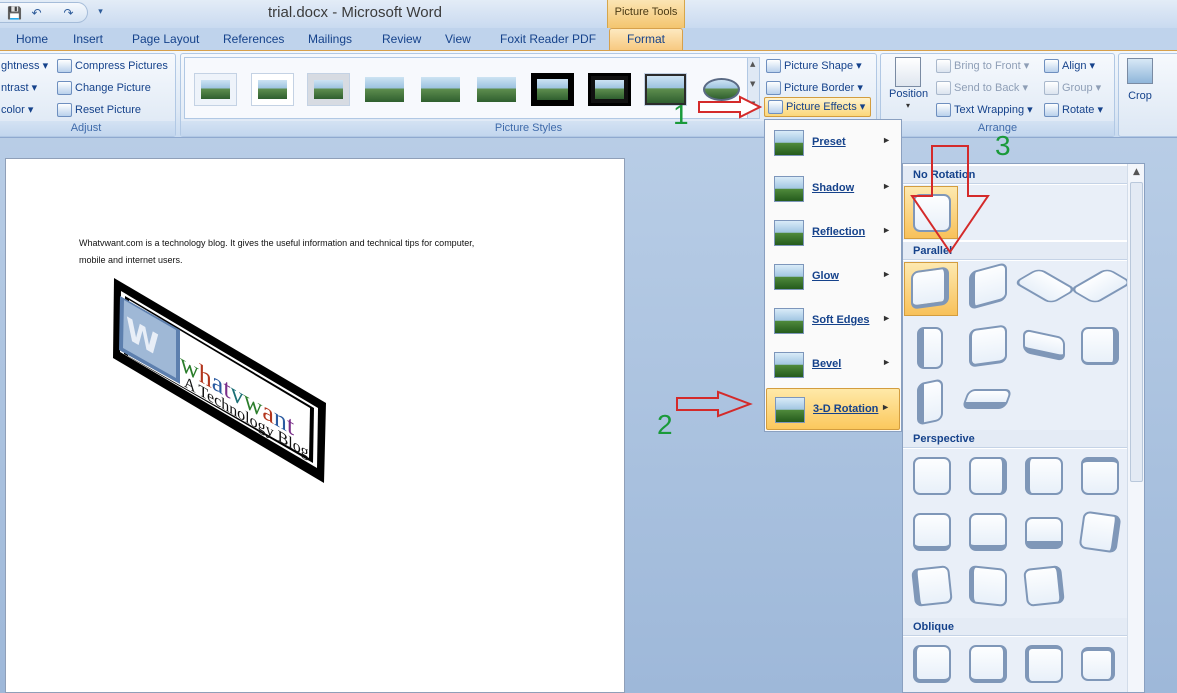 The width and height of the screenshot is (1177, 693). Describe the element at coordinates (99, 110) in the screenshot. I see `reset-picture-button: Reset Picture` at that location.